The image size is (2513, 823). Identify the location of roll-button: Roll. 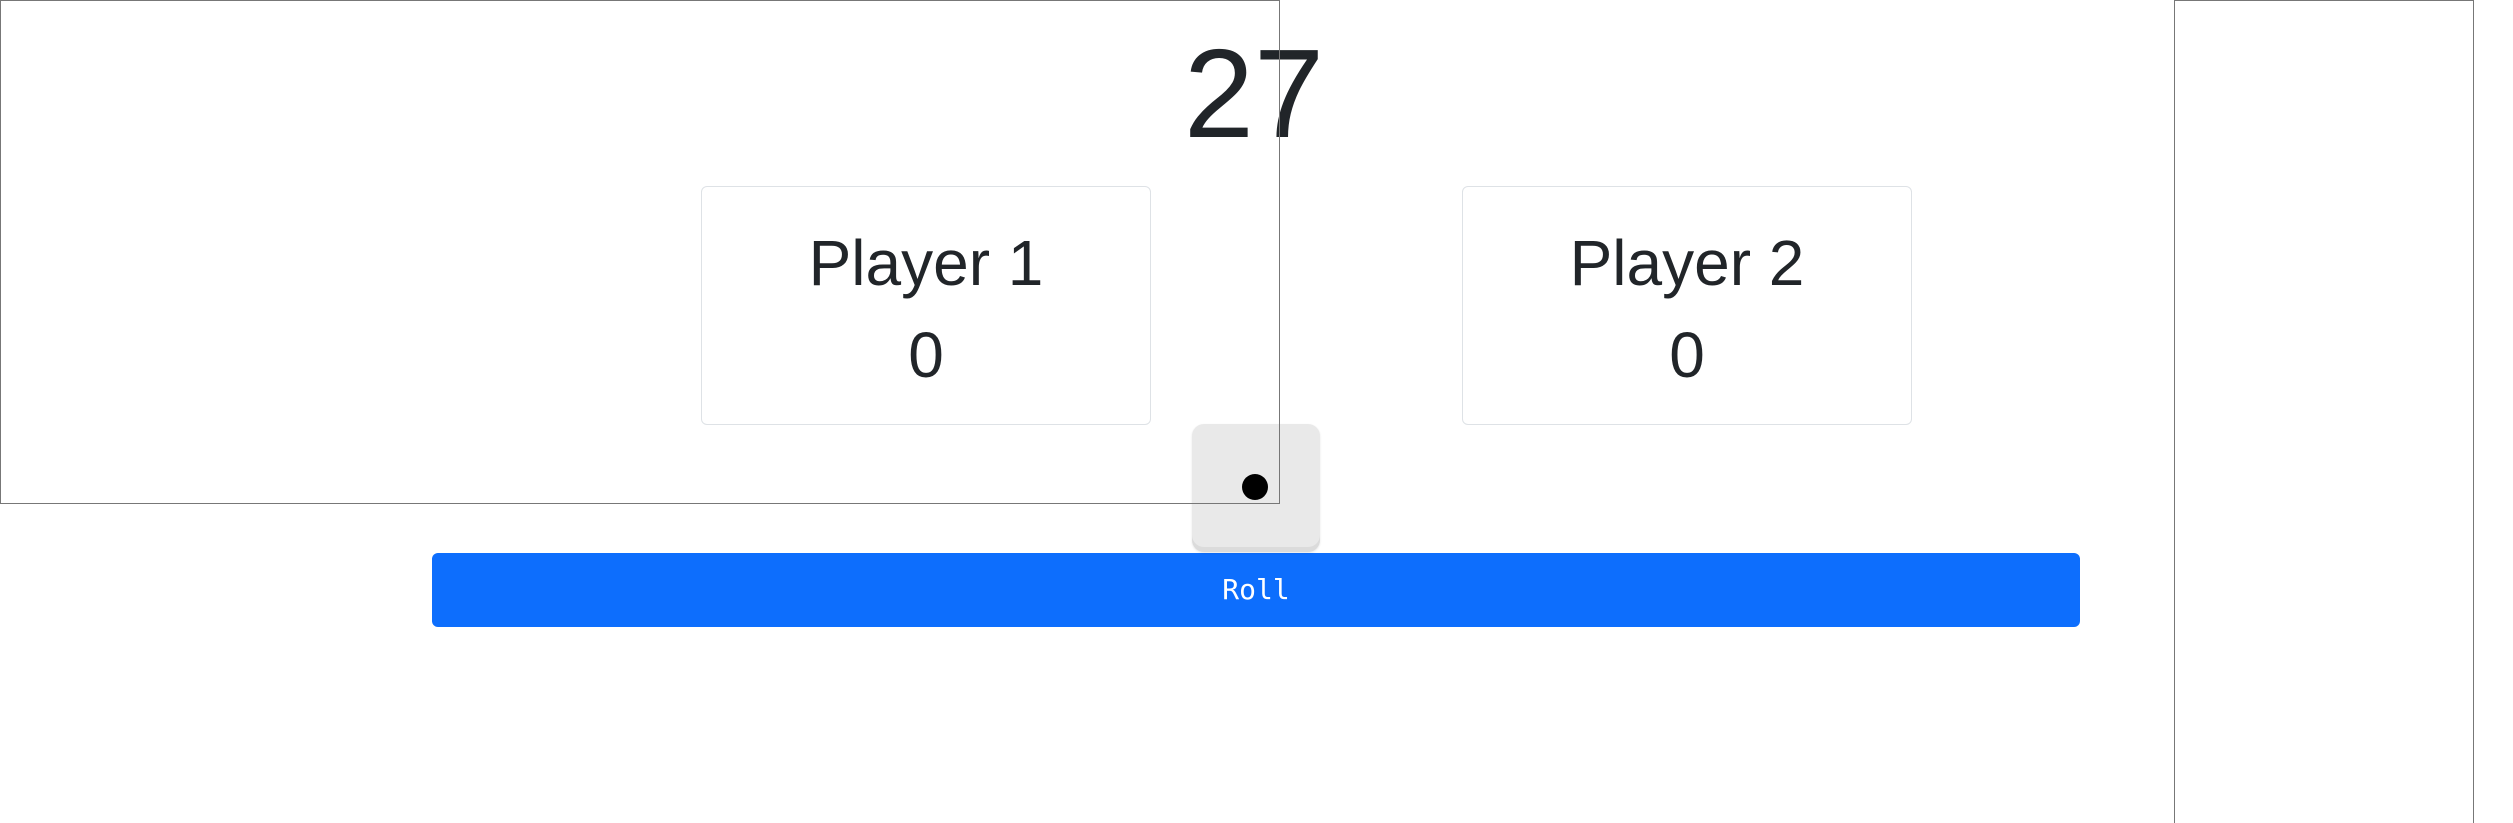
(1256, 590).